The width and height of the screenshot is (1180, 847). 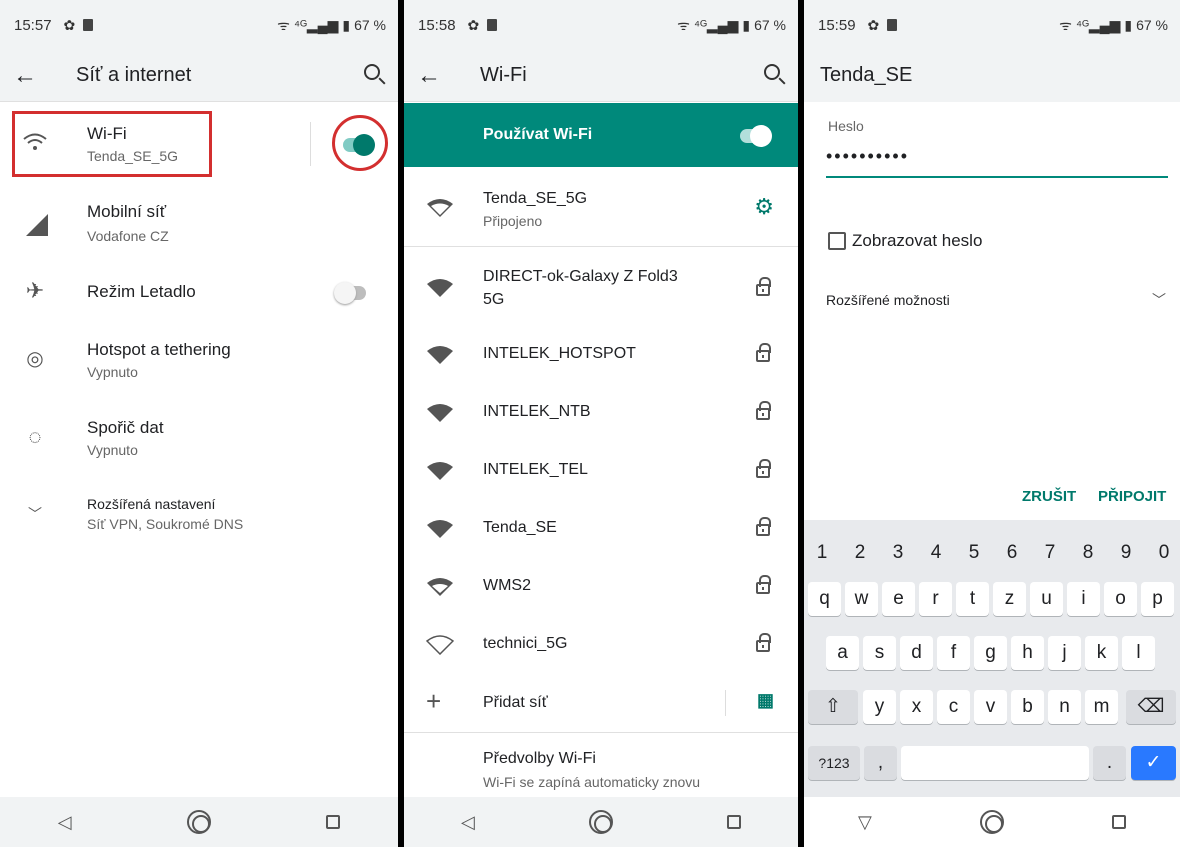 I want to click on item-subtitle: Síť VPN, Soukromé DNS, so click(x=165, y=524).